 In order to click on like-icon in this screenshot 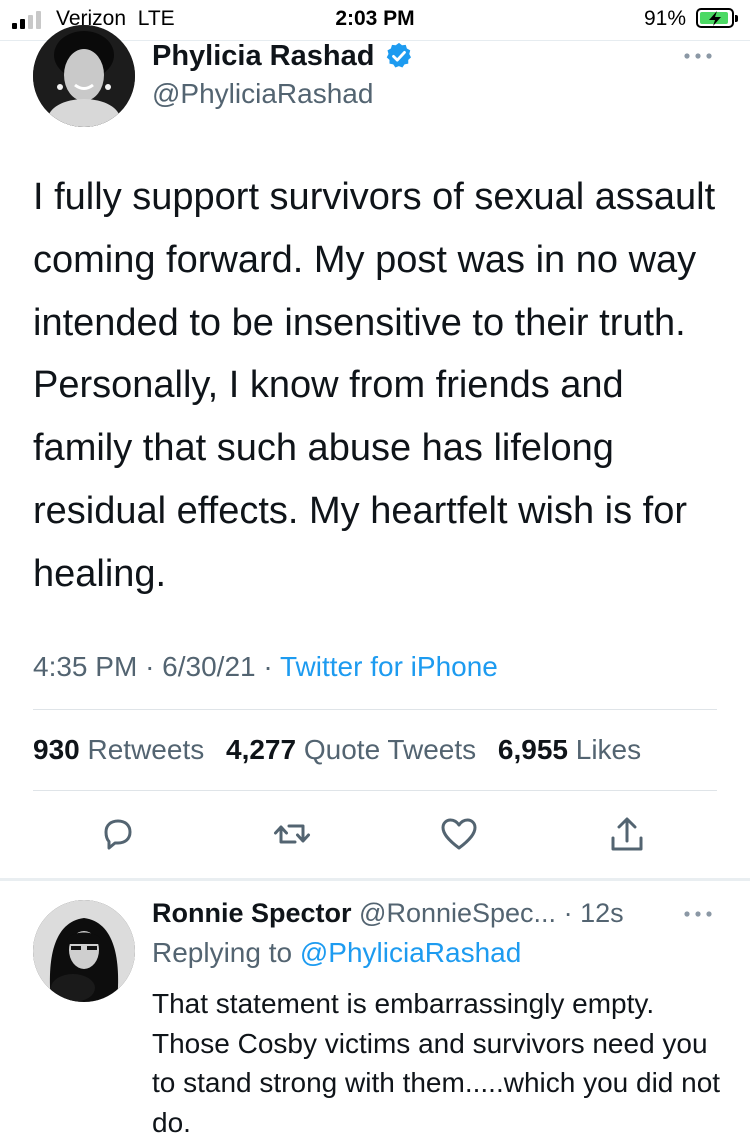, I will do `click(459, 834)`.